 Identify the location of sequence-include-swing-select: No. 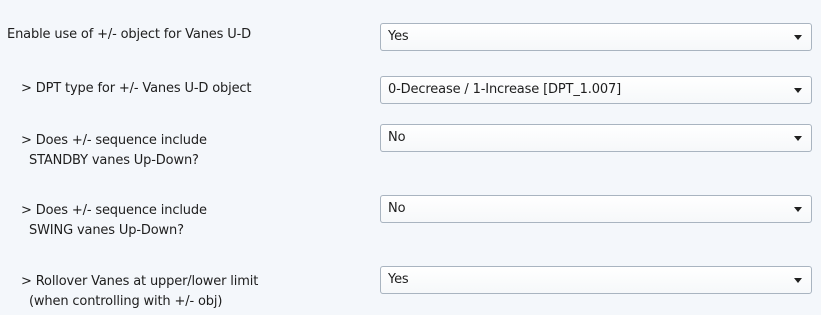
(596, 209).